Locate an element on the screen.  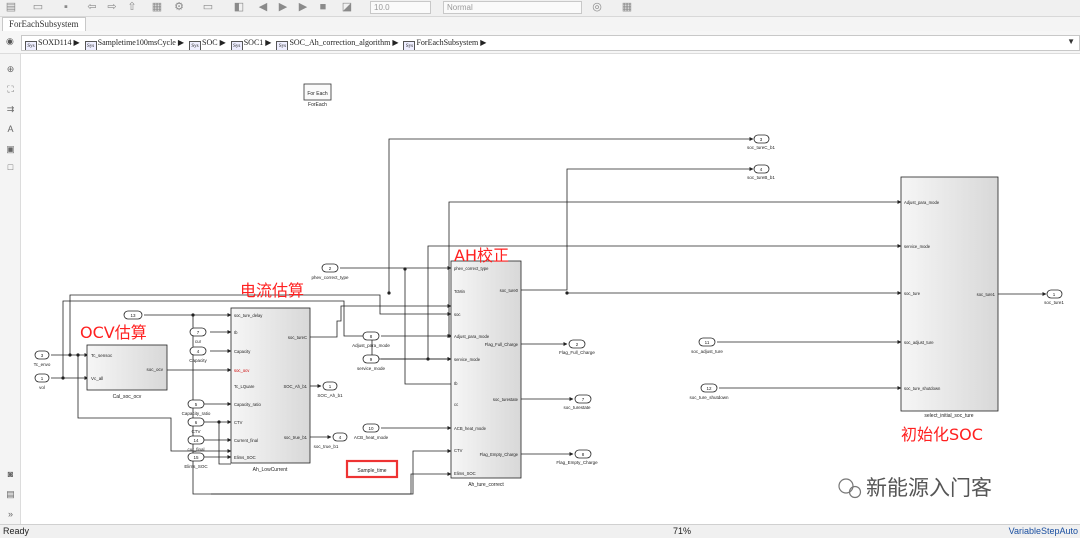
scope-icon: ◪ is located at coordinates (347, 7).